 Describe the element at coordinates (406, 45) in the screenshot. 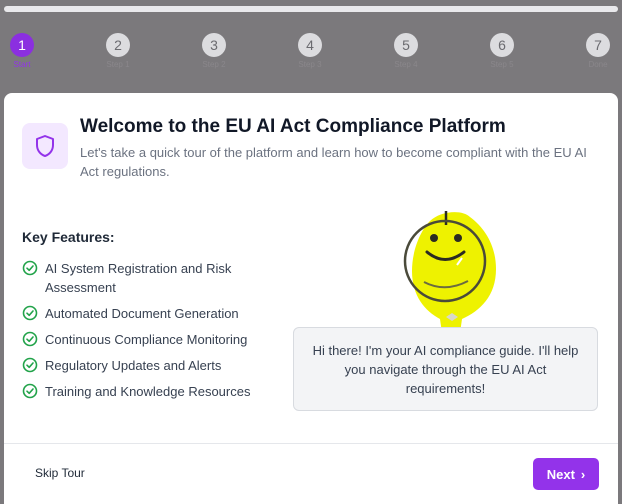

I see `step-number: 5` at that location.